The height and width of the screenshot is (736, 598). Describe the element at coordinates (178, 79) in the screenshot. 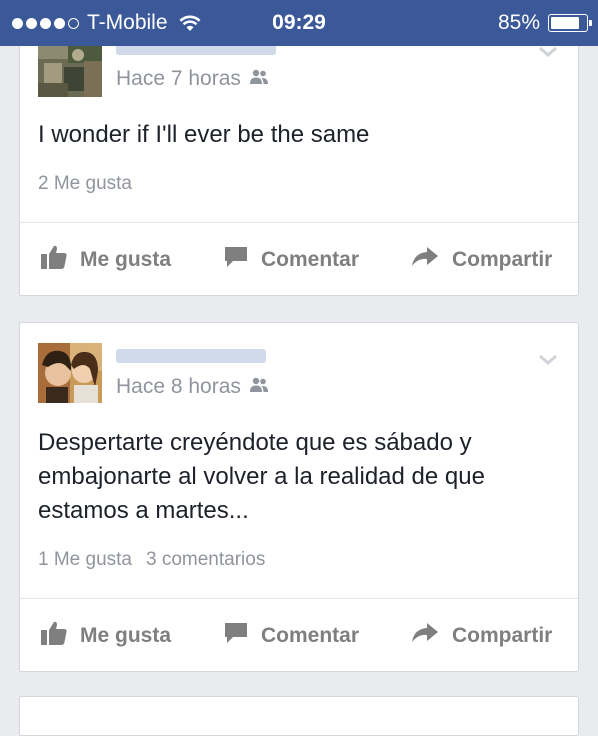

I see `post-timestamp: Hace 7 horas` at that location.